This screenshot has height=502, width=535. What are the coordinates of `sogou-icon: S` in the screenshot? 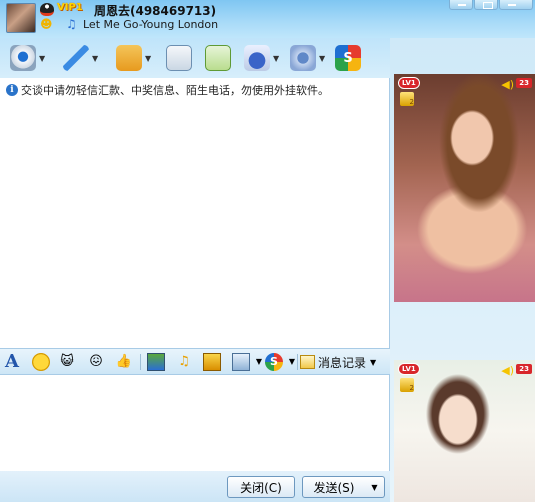 It's located at (274, 362).